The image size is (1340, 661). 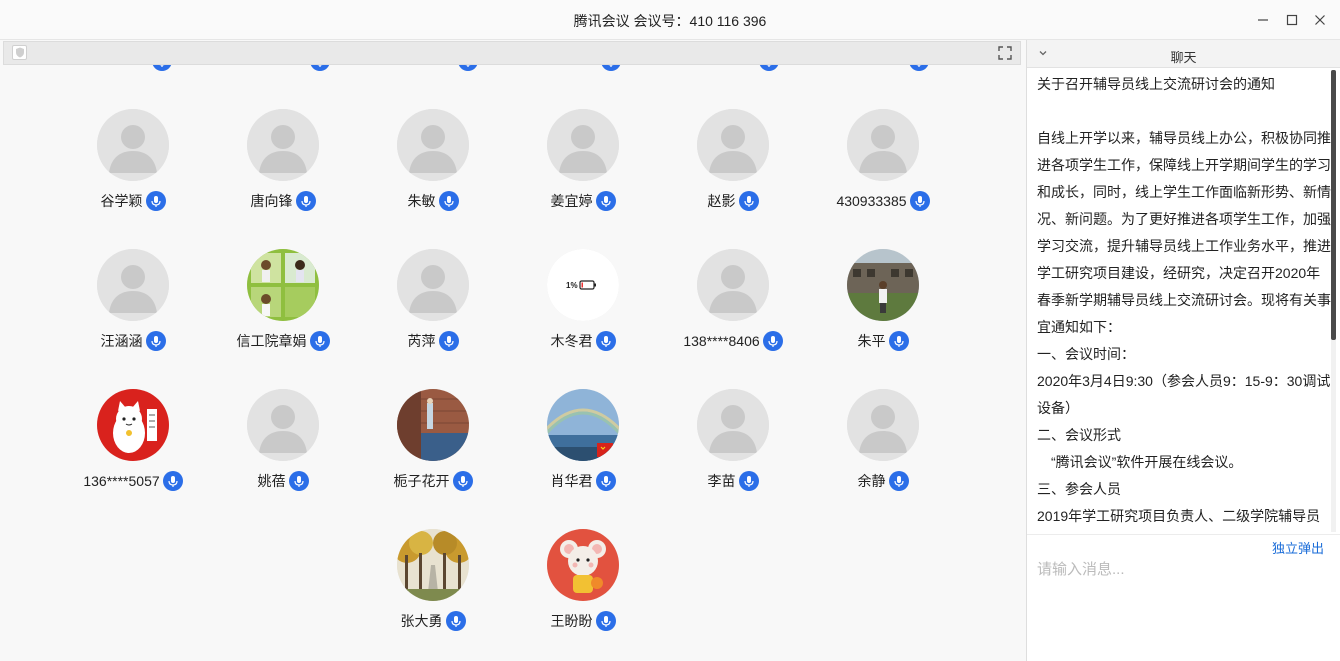 I want to click on participant-name-row: 王盼盼, so click(x=583, y=621).